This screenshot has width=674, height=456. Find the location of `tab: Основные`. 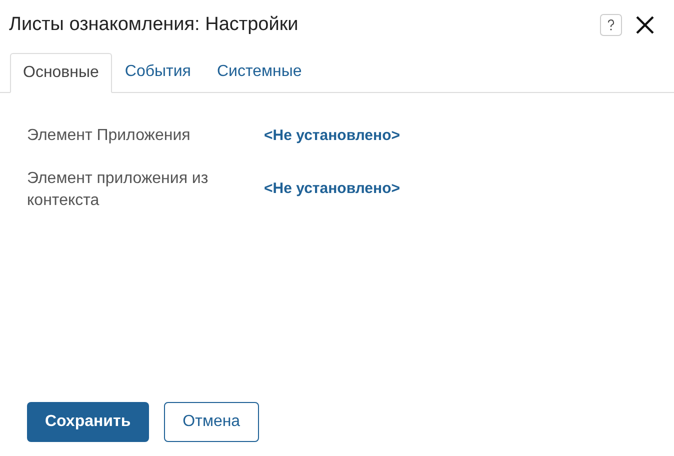

tab: Основные is located at coordinates (61, 73).